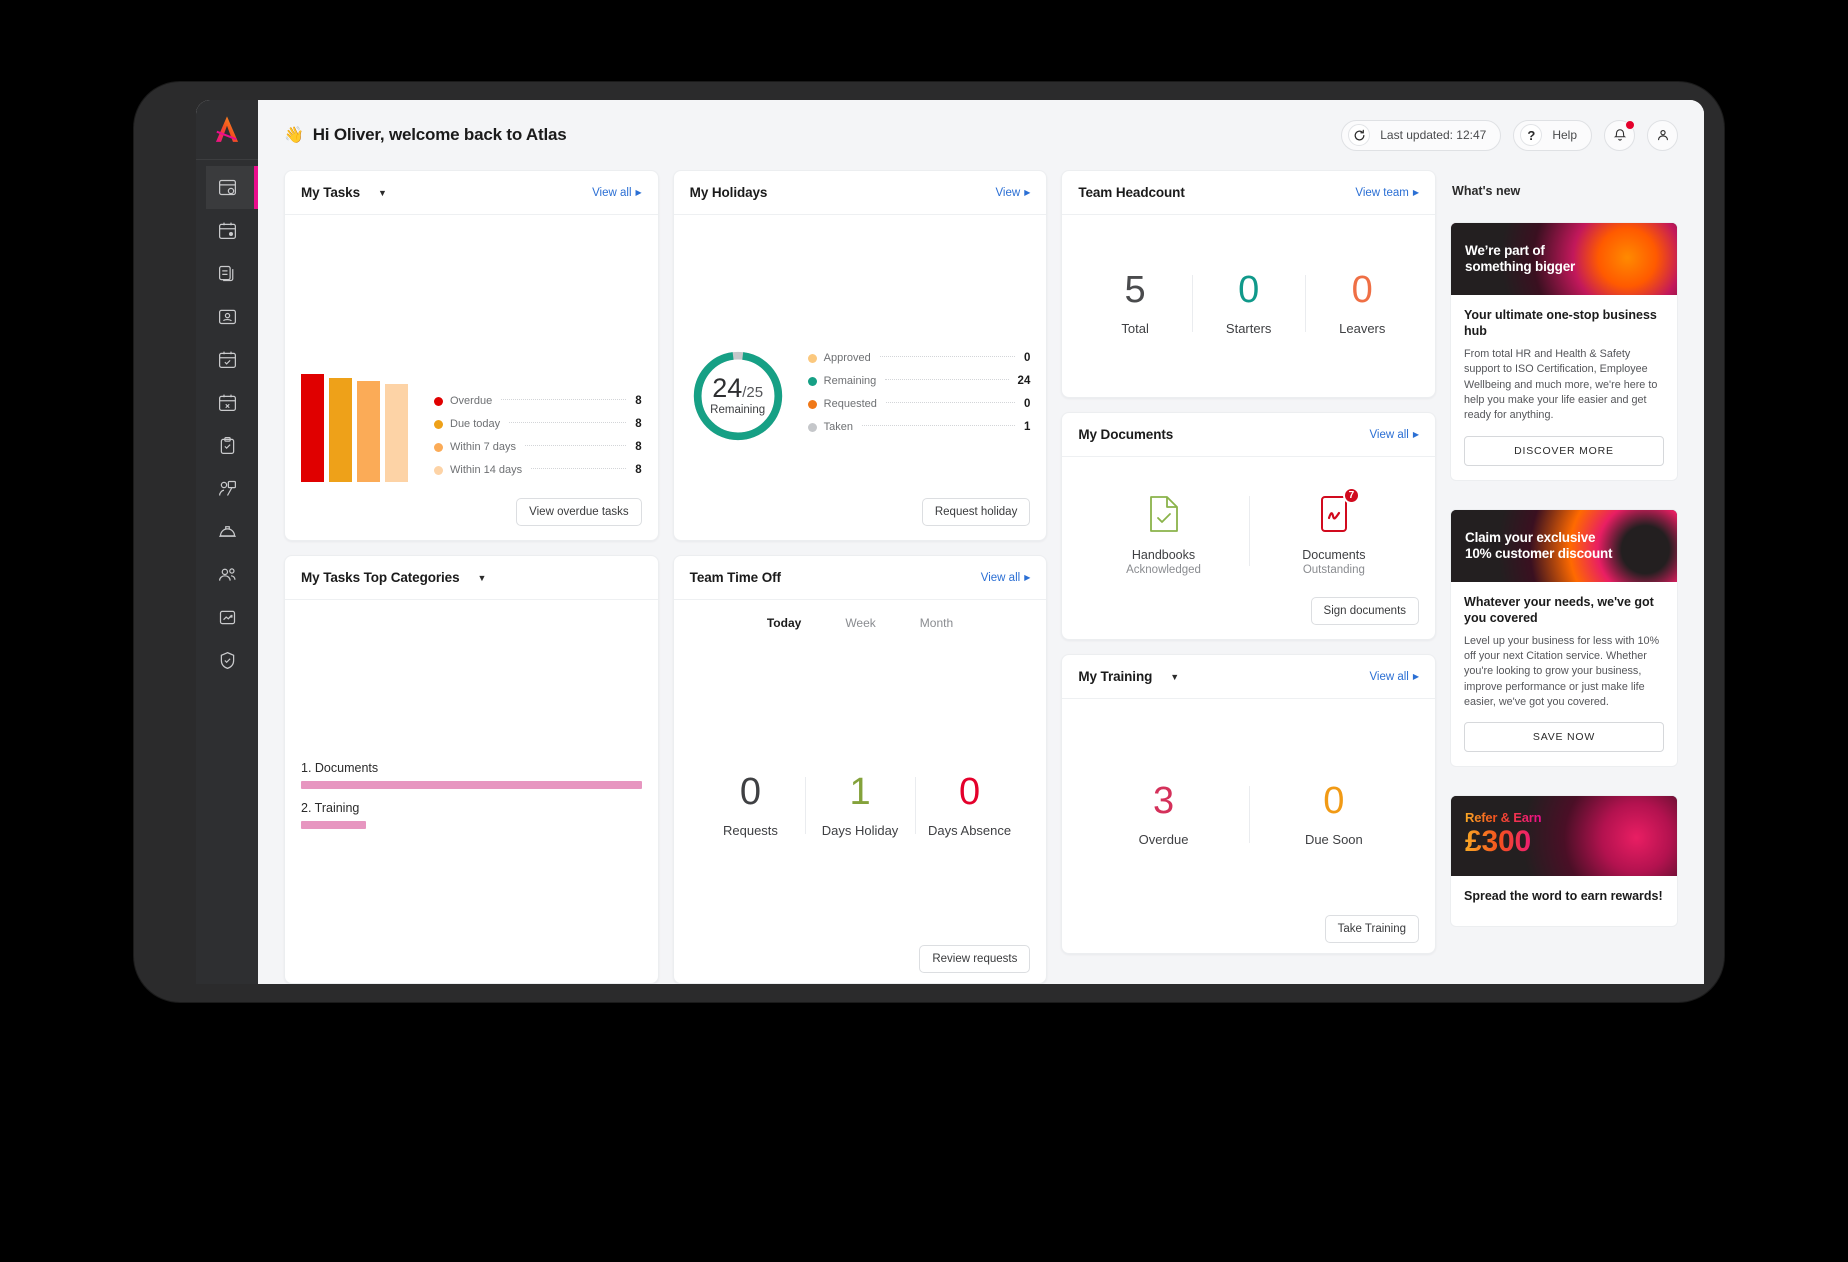 The width and height of the screenshot is (1848, 1262). Describe the element at coordinates (1433, 135) in the screenshot. I see `last-updated-text: Last updated: 12:47` at that location.